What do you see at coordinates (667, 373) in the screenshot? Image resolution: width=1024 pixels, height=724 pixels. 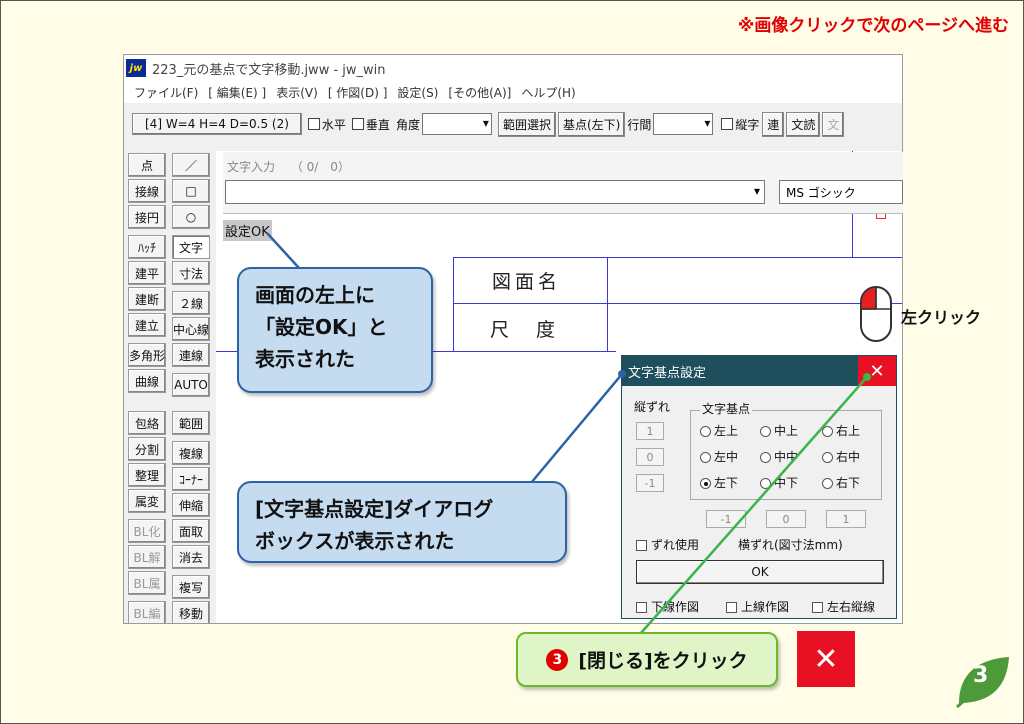 I see `dialog-title: 文字基点設定` at bounding box center [667, 373].